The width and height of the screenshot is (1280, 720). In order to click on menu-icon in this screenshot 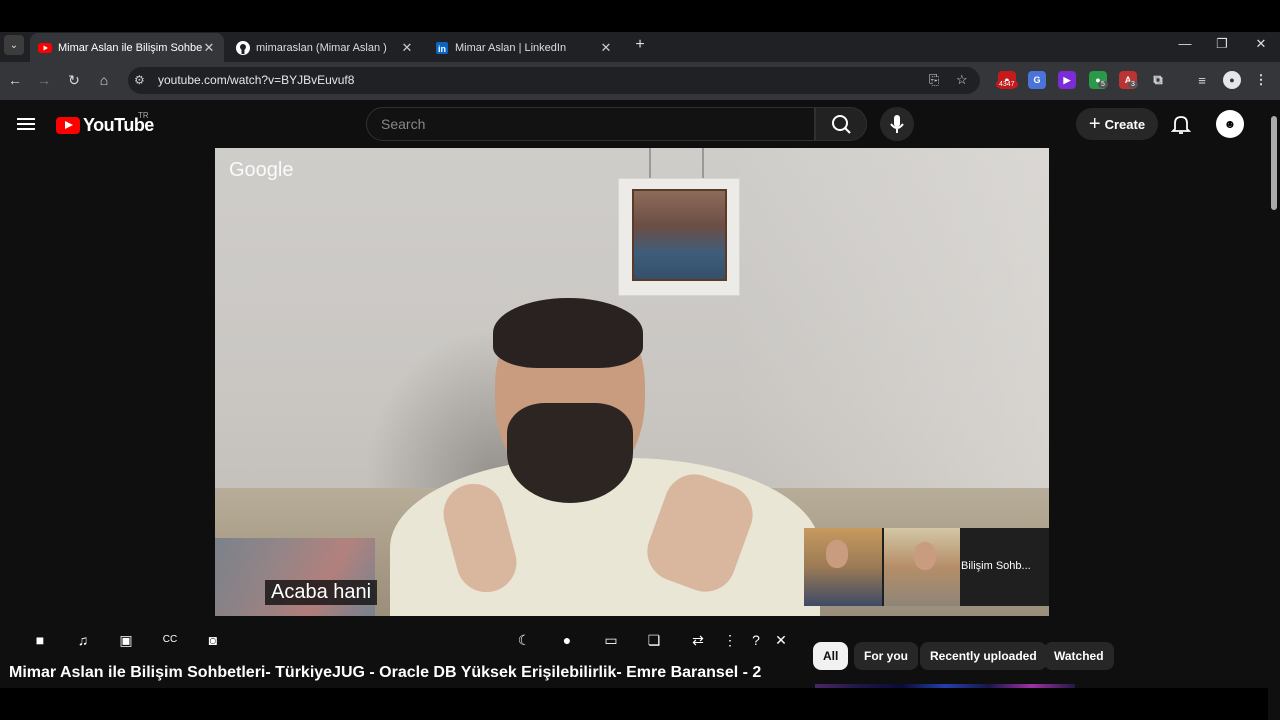, I will do `click(26, 123)`.